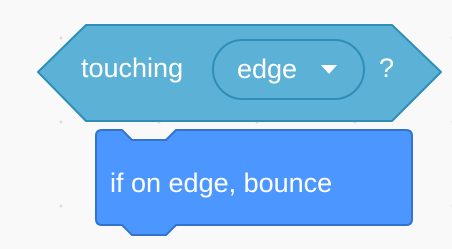 The image size is (452, 249). What do you see at coordinates (221, 183) in the screenshot?
I see `bounce-block-label: if on edge, bounce` at bounding box center [221, 183].